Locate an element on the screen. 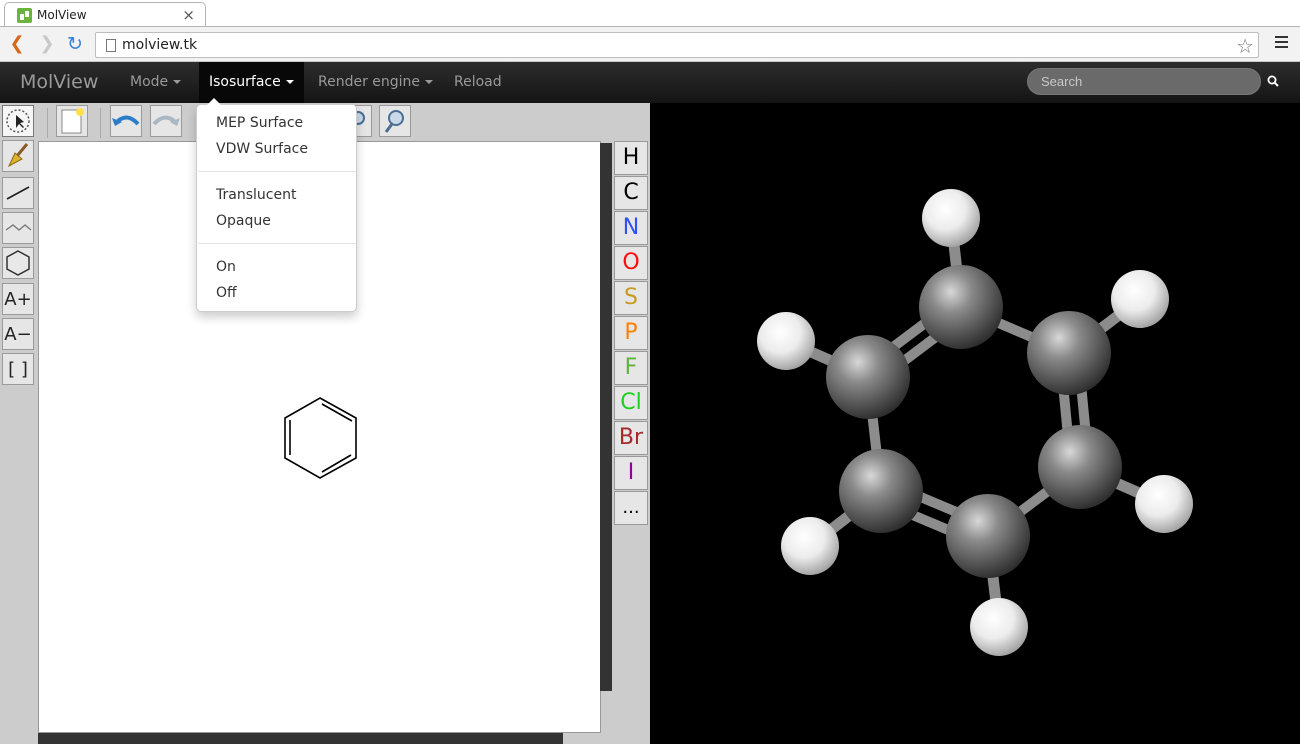  isosurface-menu-label: Isosurface is located at coordinates (245, 82).